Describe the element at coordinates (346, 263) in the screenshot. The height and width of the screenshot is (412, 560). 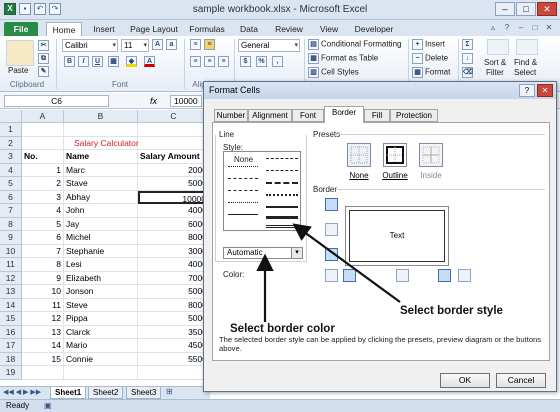
I see `arrow-to-line-style` at that location.